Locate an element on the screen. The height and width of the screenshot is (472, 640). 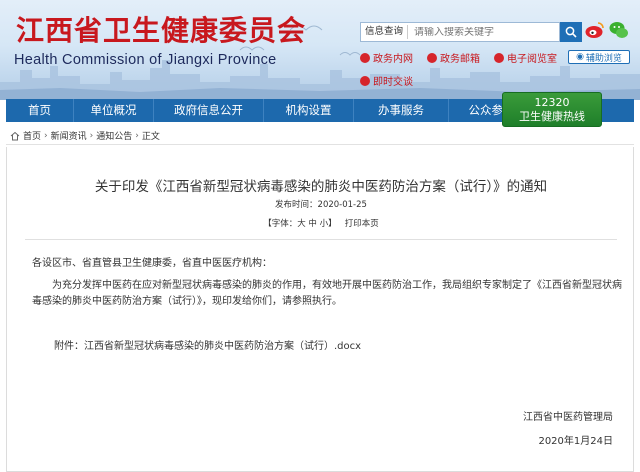
link-intranet-label: 政务内网 is located at coordinates (393, 59).